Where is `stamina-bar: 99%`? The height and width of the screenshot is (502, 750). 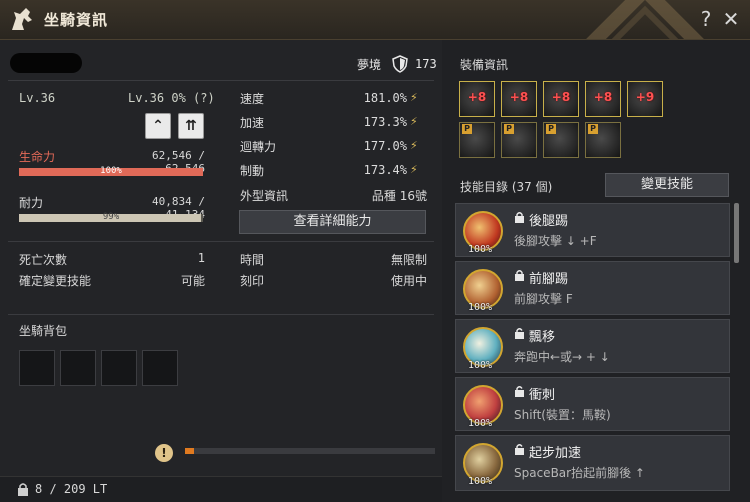
stamina-bar: 99% is located at coordinates (111, 217).